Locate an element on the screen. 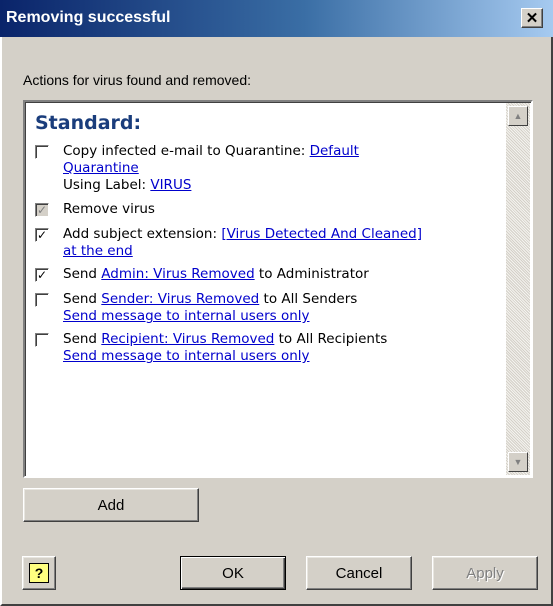  checkbox-subject-extension: ✓ is located at coordinates (42, 235).